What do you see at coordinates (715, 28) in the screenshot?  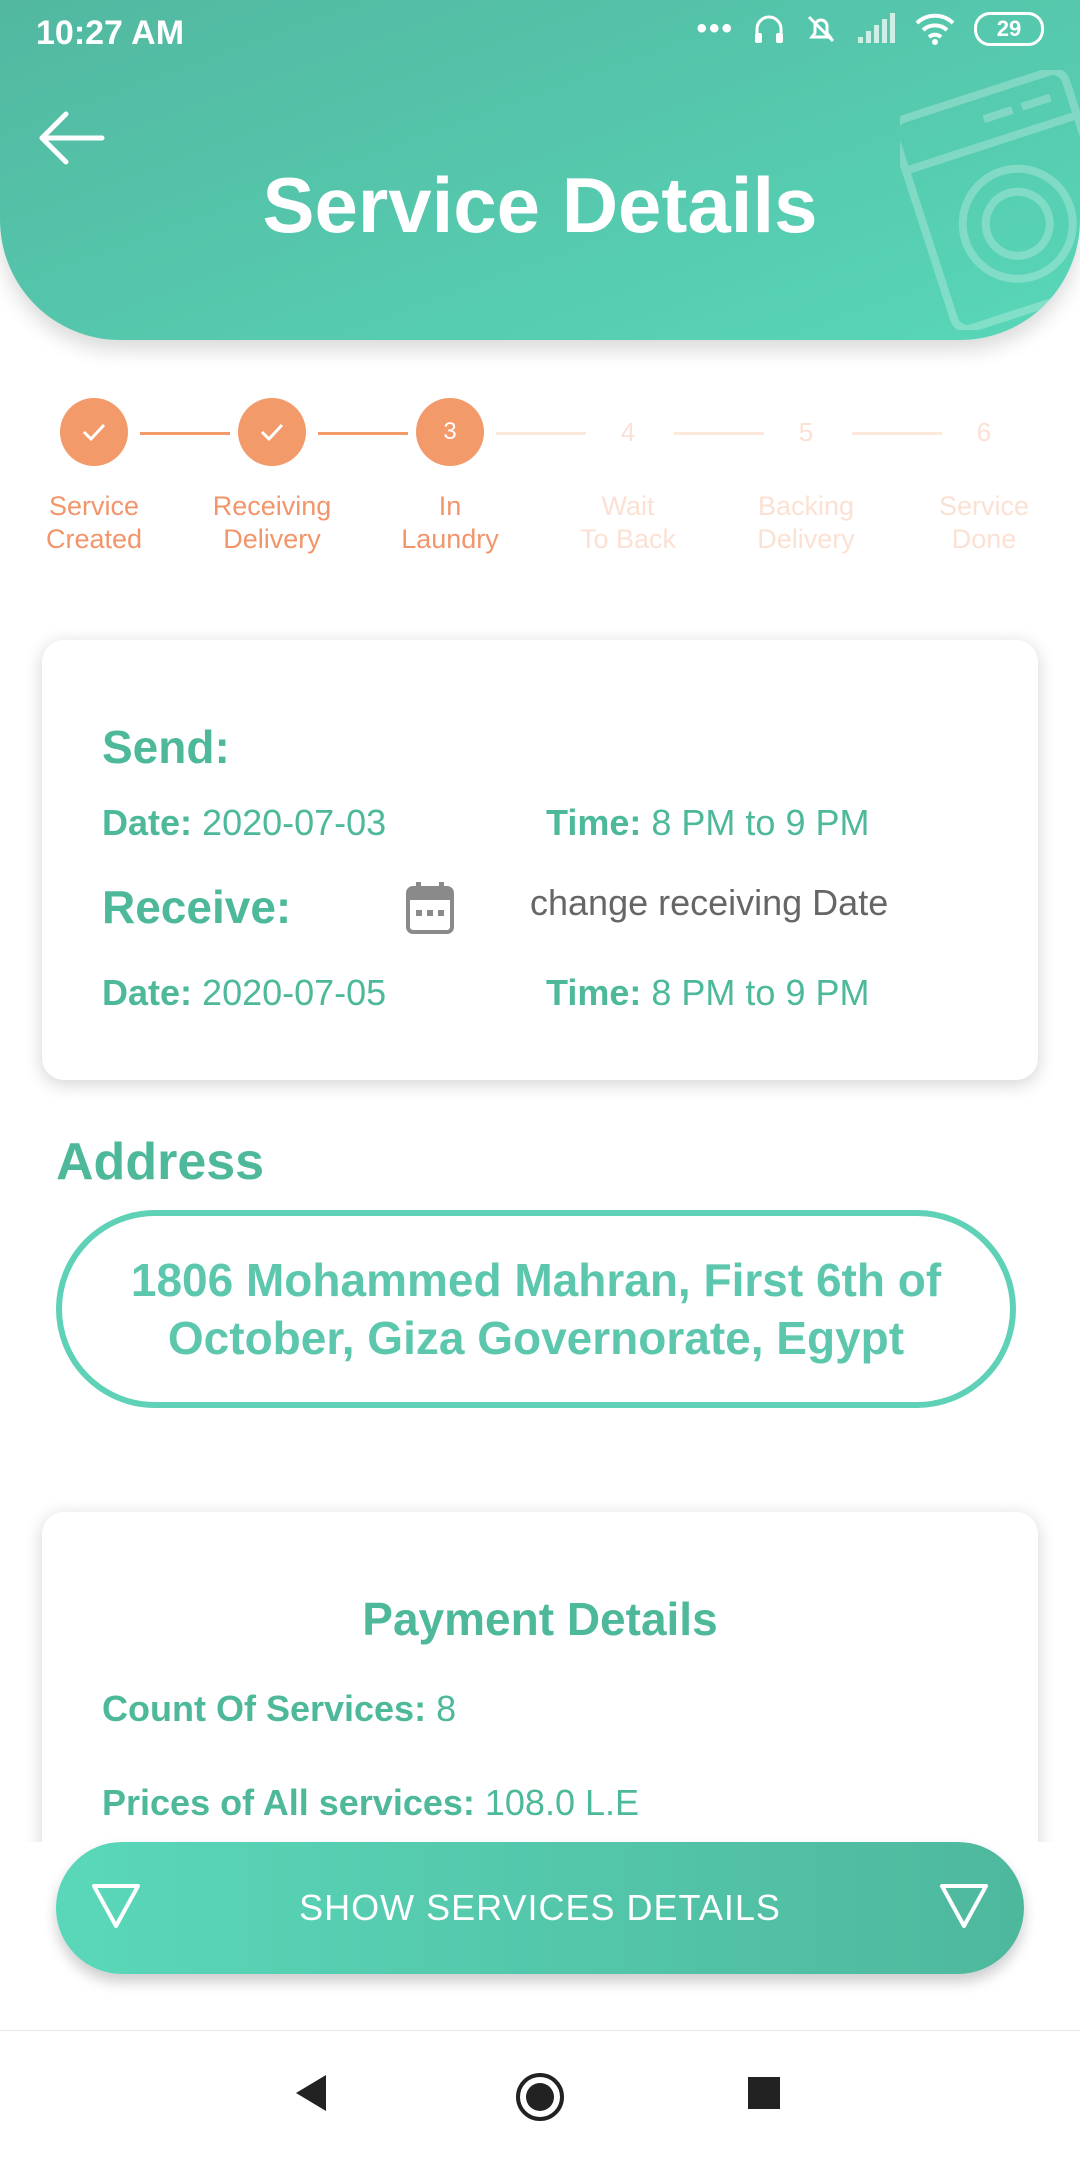 I see `more-dots-icon: •••` at bounding box center [715, 28].